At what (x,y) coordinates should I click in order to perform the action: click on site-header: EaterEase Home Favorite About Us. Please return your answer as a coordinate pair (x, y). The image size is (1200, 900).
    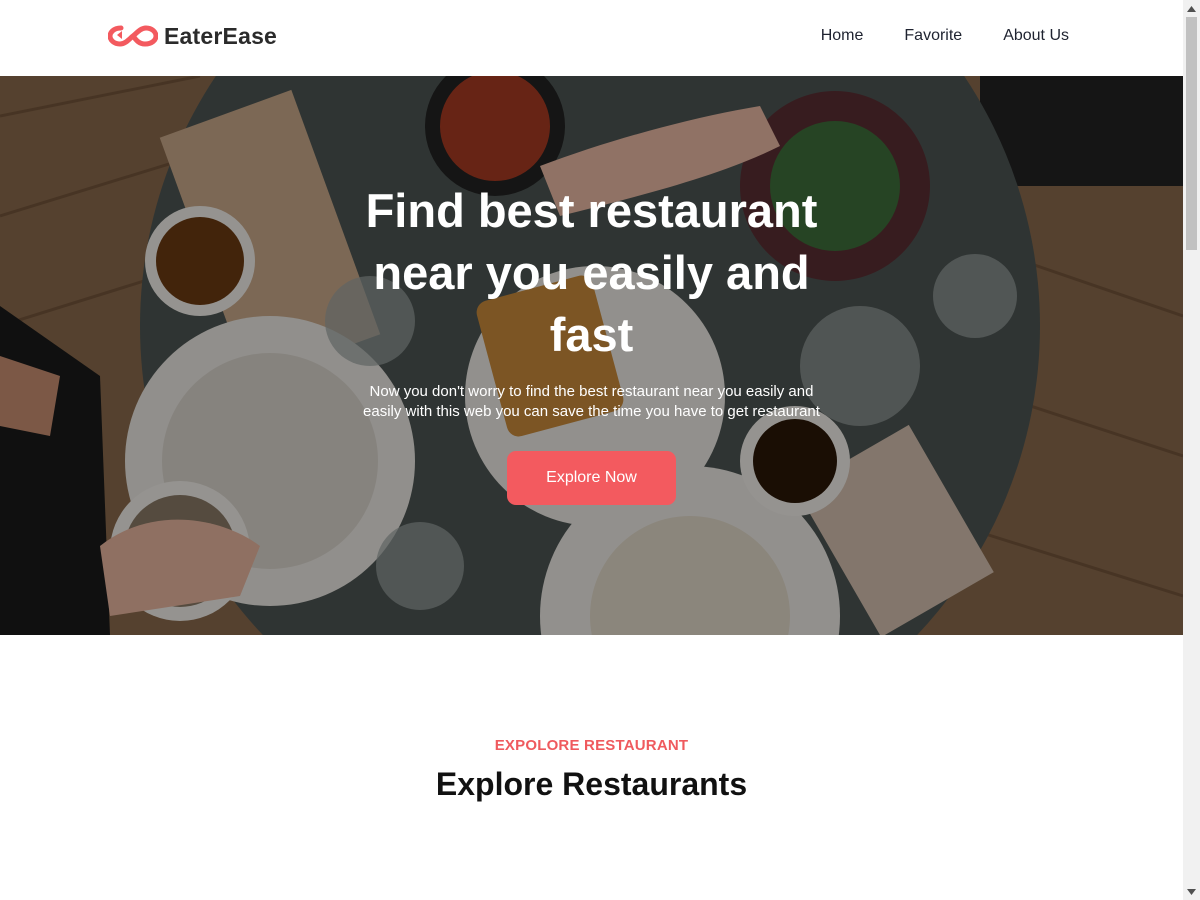
    Looking at the image, I should click on (591, 38).